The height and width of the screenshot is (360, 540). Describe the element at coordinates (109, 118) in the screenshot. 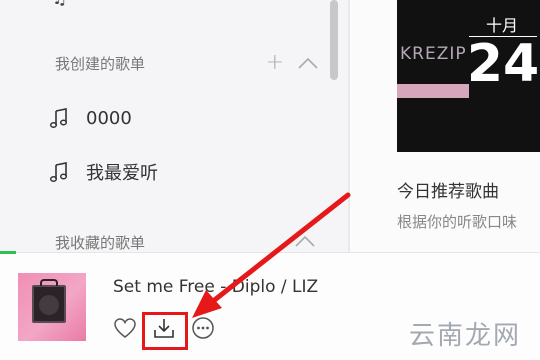

I see `playlist-label: 0000` at that location.